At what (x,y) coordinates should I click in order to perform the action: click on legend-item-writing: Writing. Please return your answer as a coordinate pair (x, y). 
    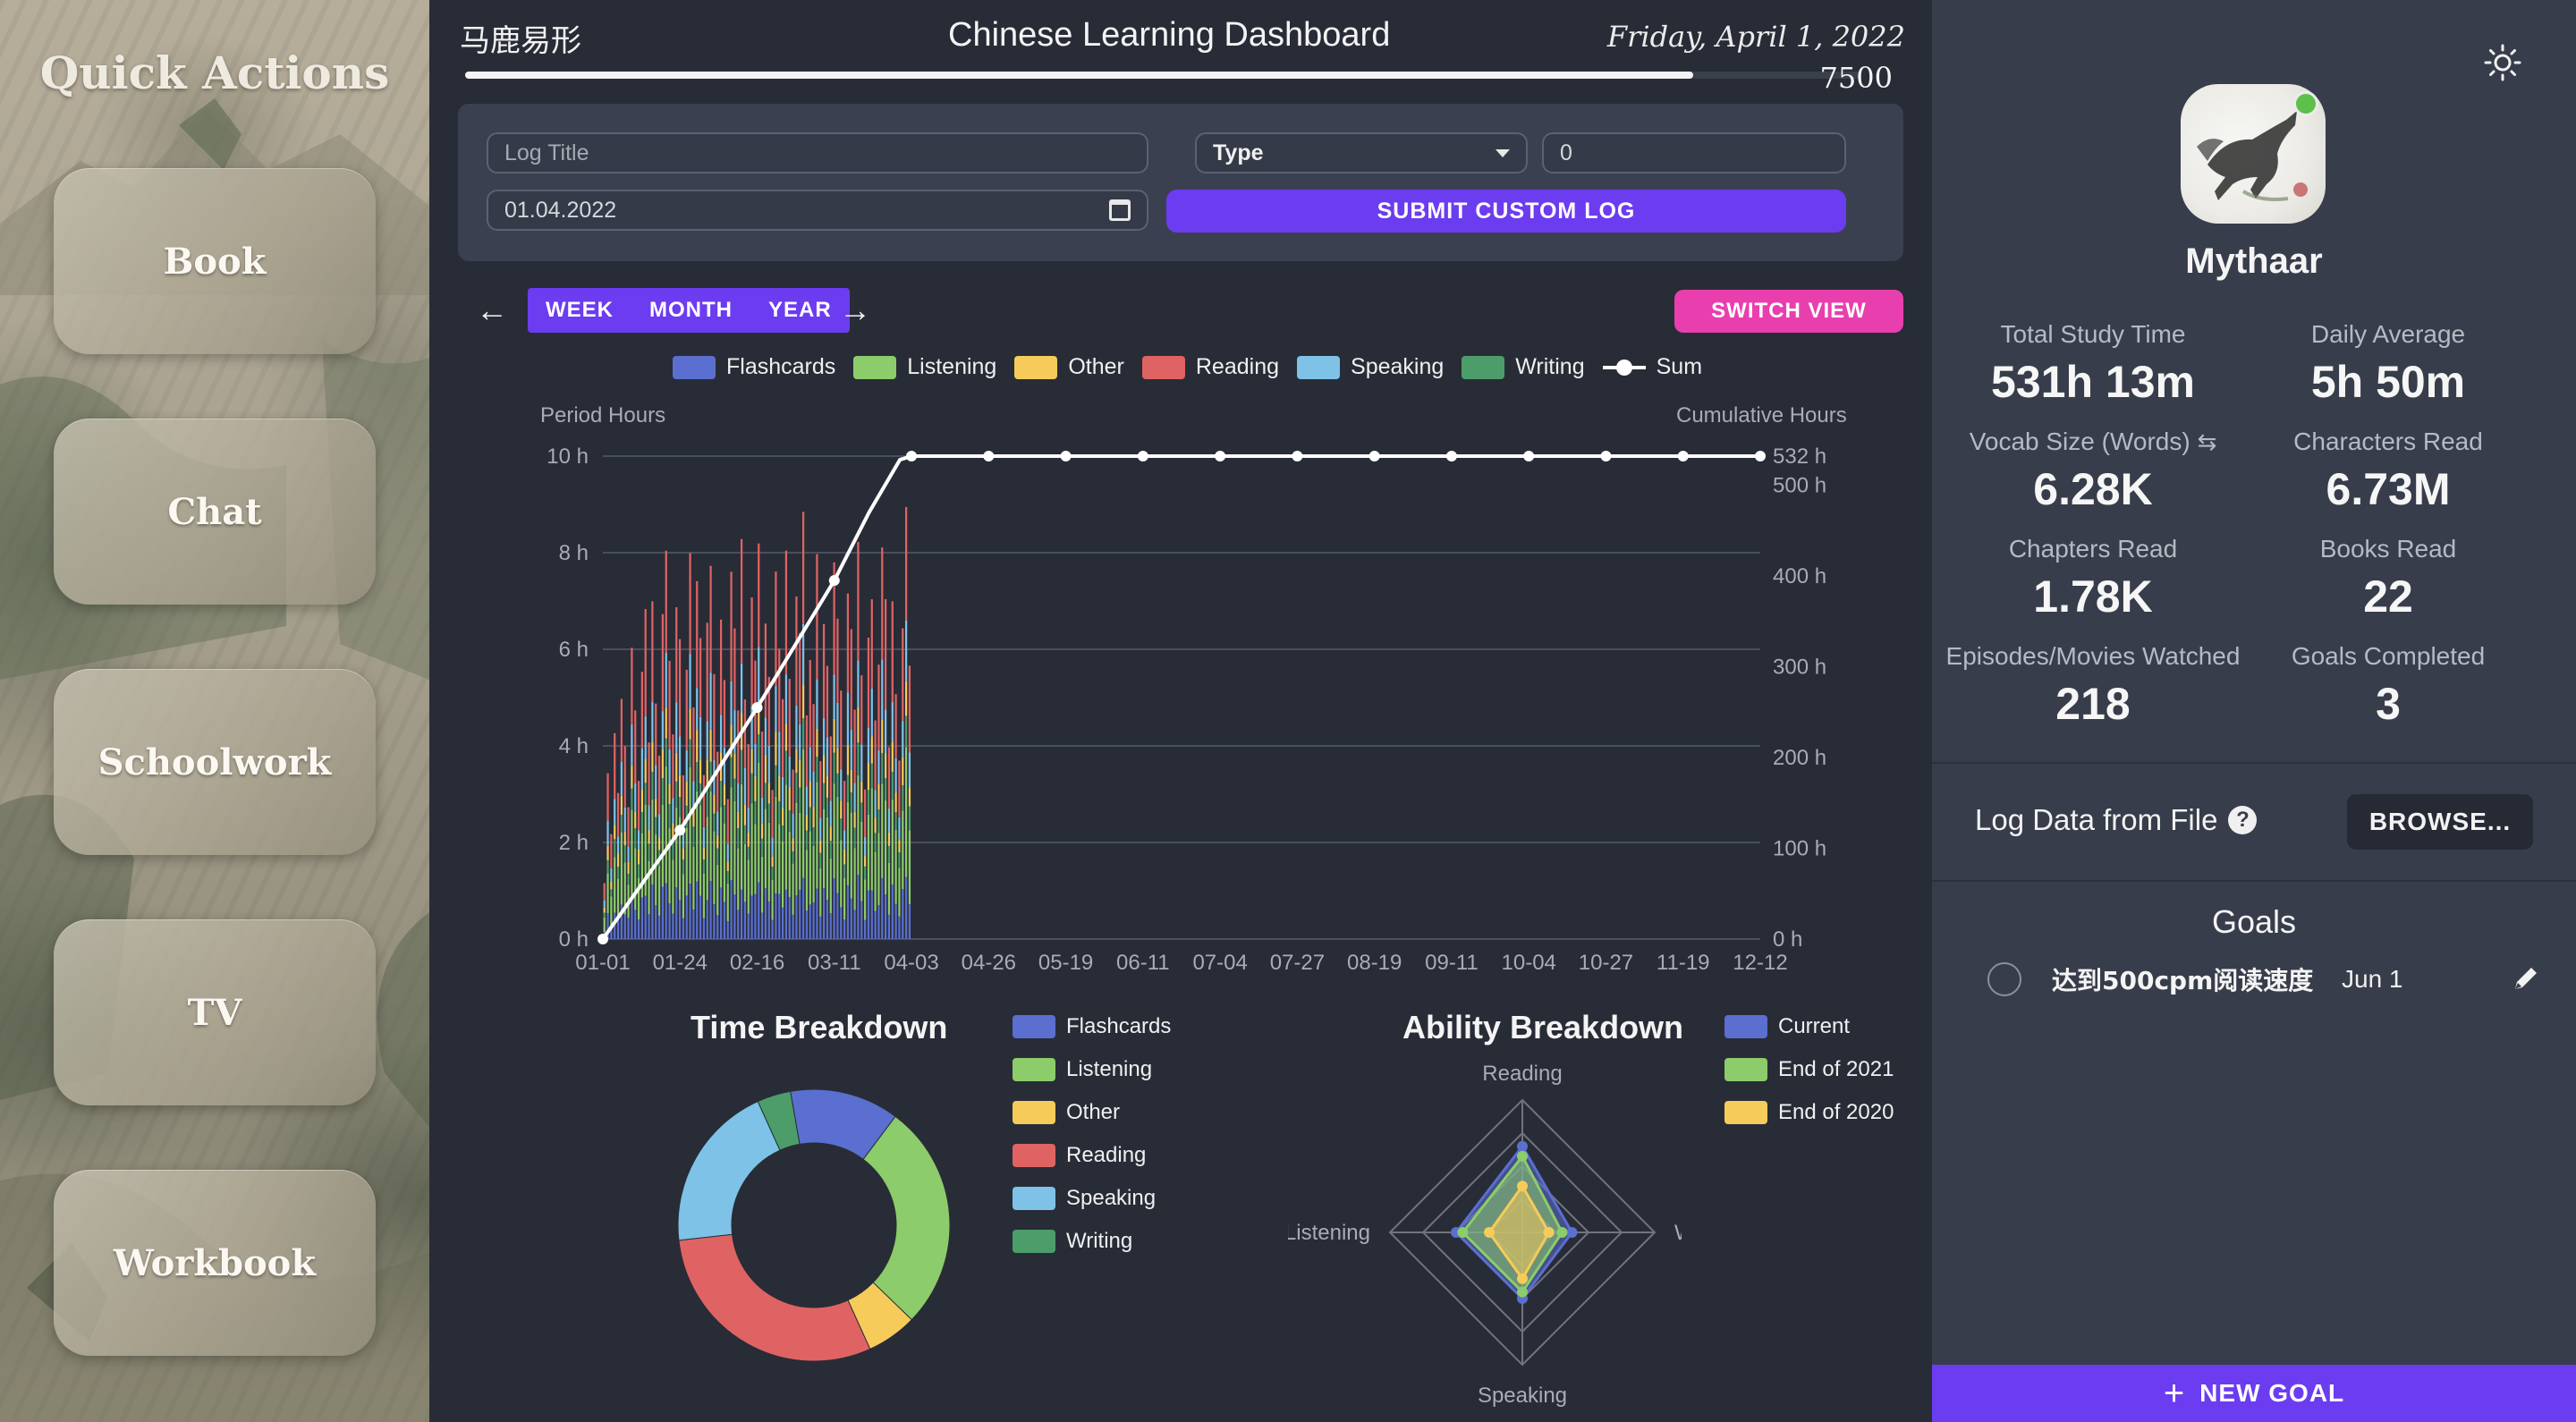
    Looking at the image, I should click on (1523, 367).